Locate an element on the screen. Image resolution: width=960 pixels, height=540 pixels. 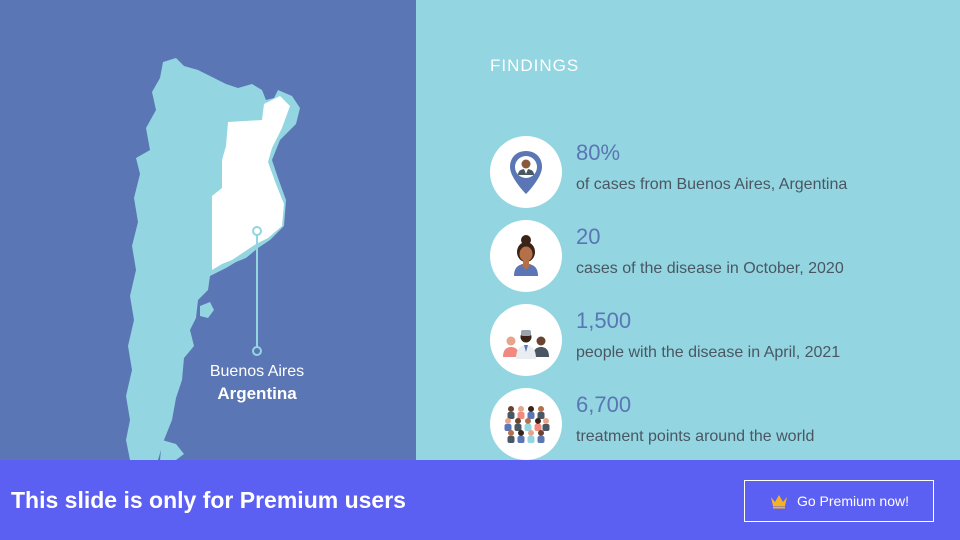
woman-avatar-icon is located at coordinates (526, 255).